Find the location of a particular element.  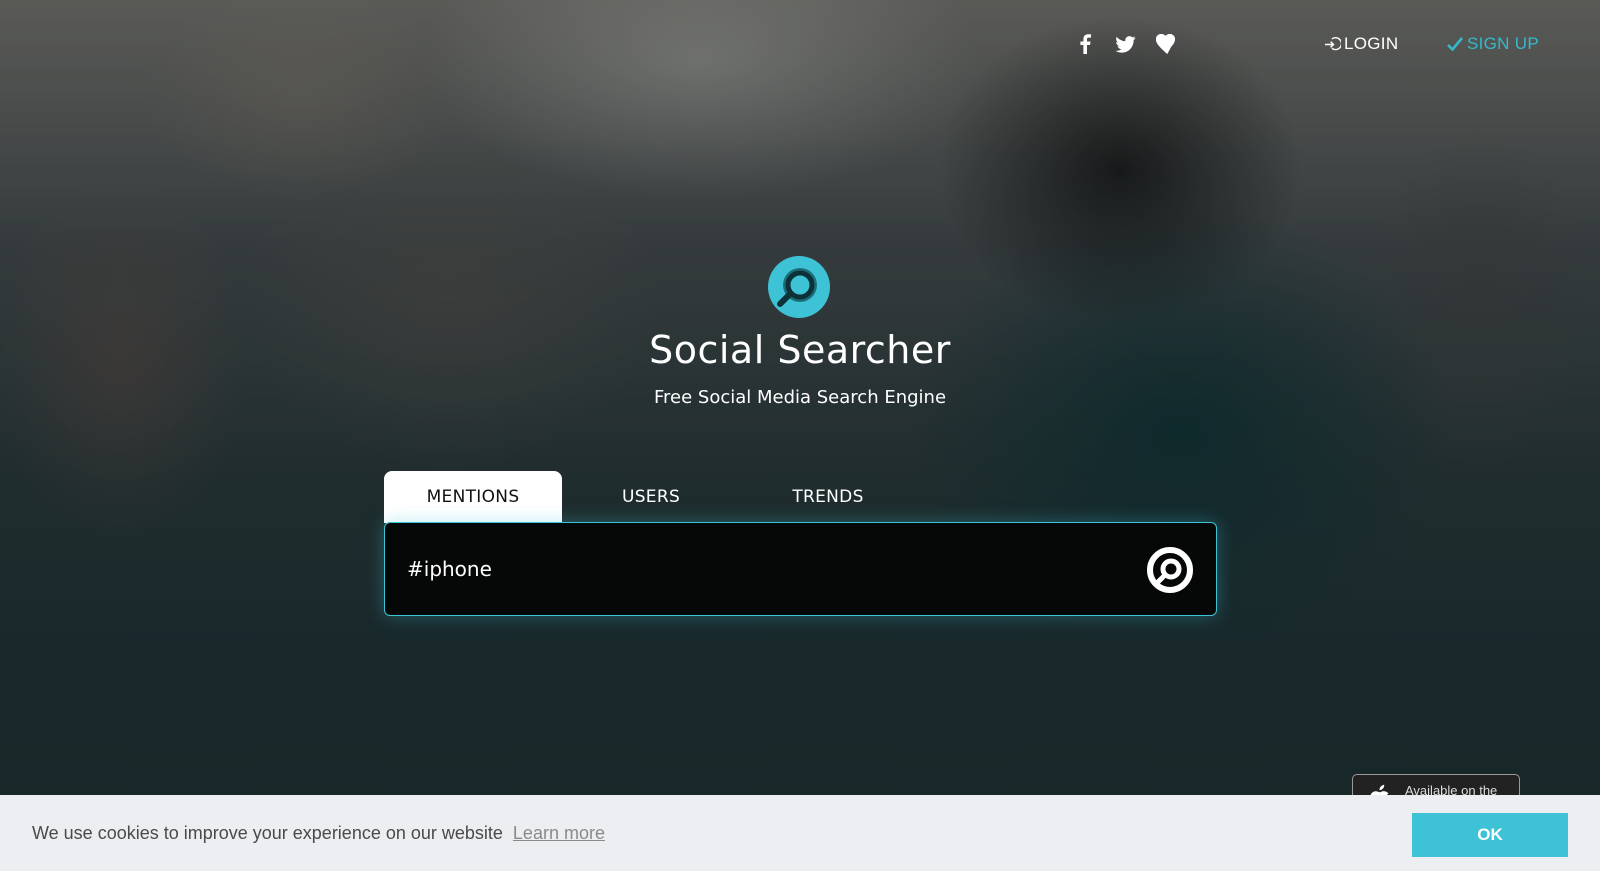

search-tabs: MENTIONS USERS TRENDS is located at coordinates (684, 497).